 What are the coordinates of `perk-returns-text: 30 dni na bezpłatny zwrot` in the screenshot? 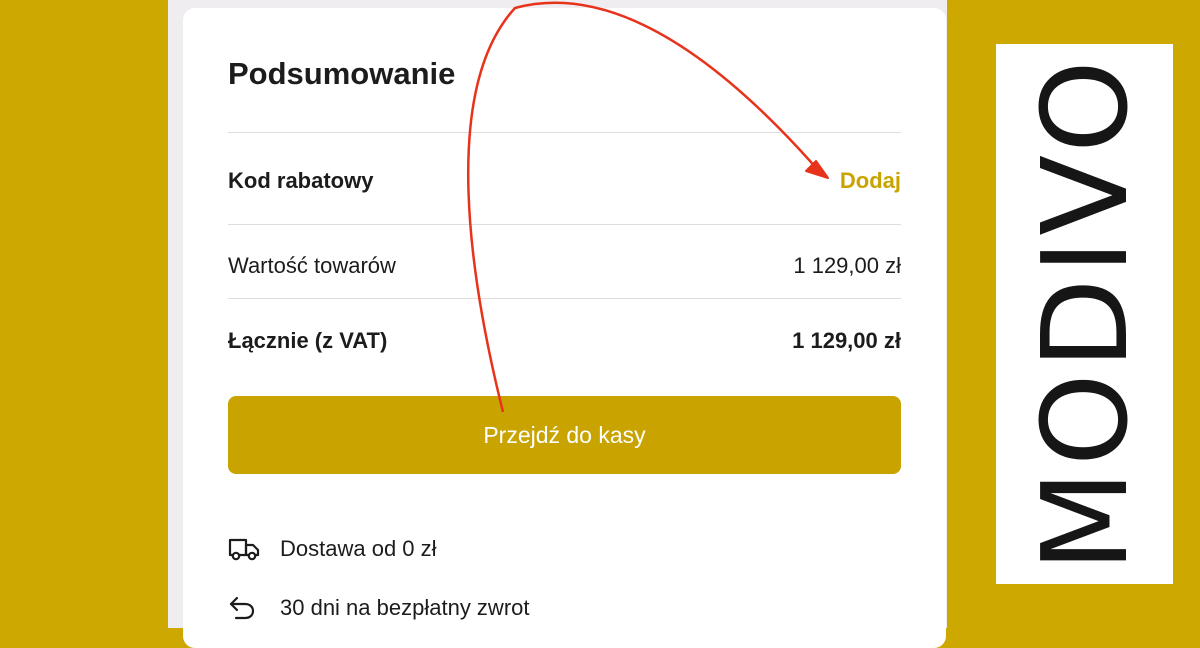 It's located at (405, 607).